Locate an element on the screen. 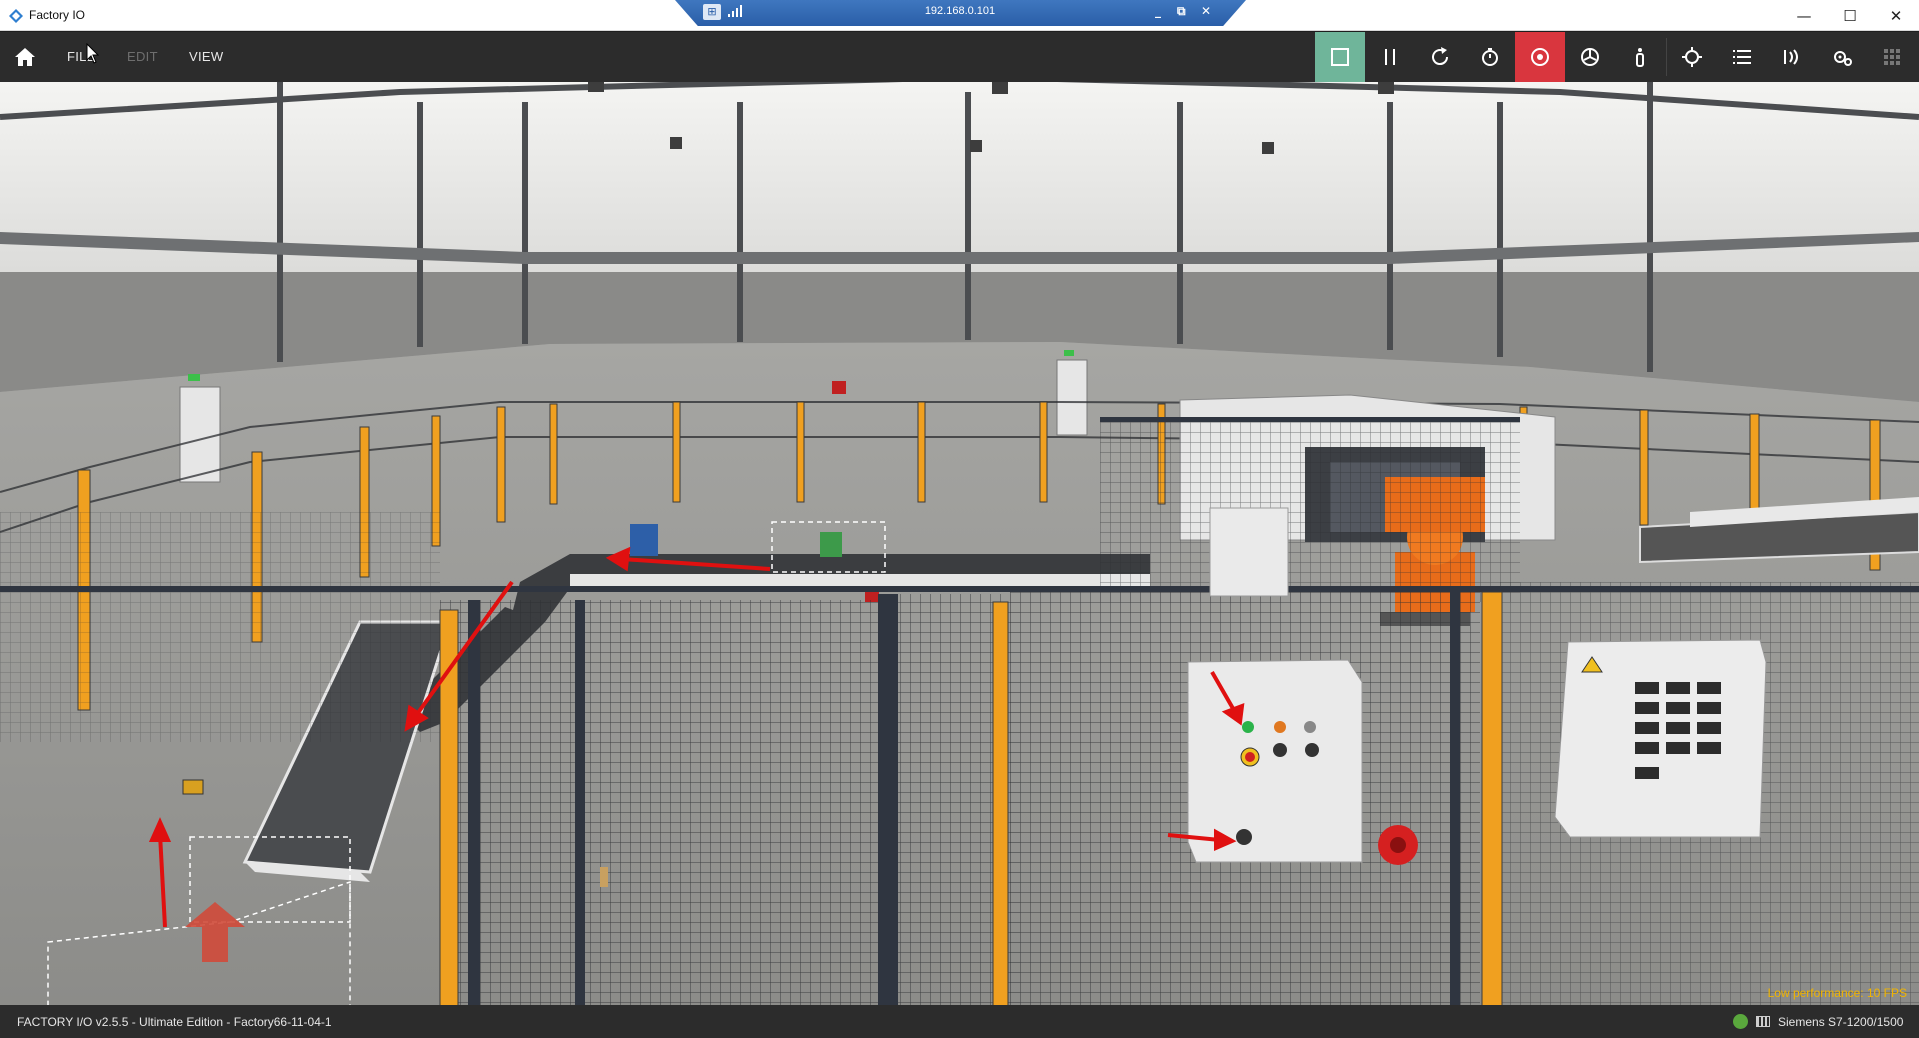 The image size is (1919, 1038). driver-button is located at coordinates (1540, 57).